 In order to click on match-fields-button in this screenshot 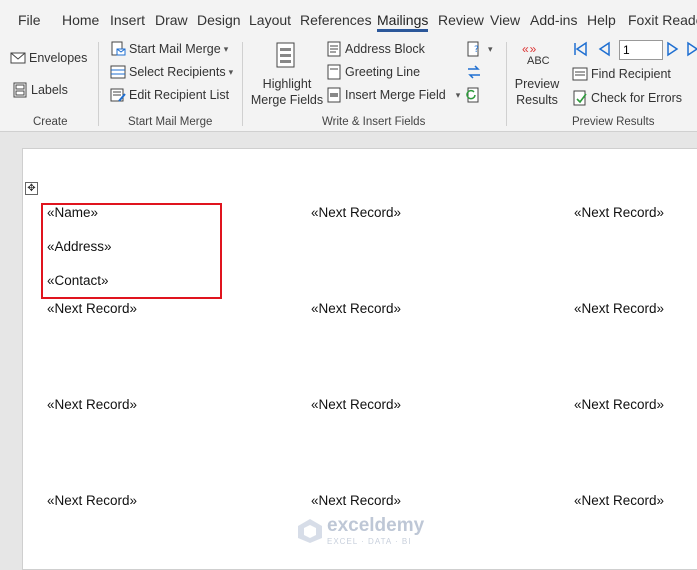, I will do `click(475, 72)`.